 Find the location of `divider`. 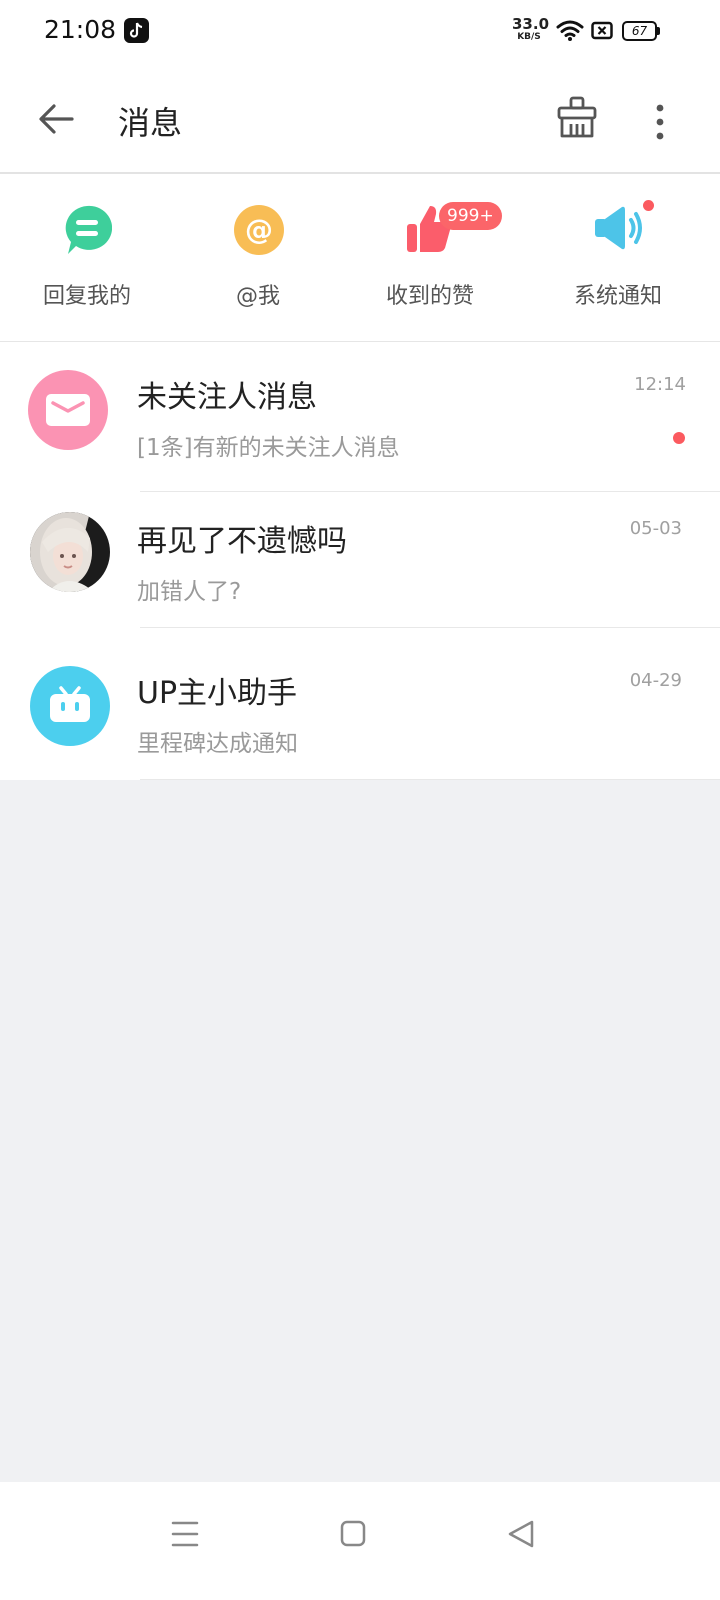

divider is located at coordinates (430, 779).